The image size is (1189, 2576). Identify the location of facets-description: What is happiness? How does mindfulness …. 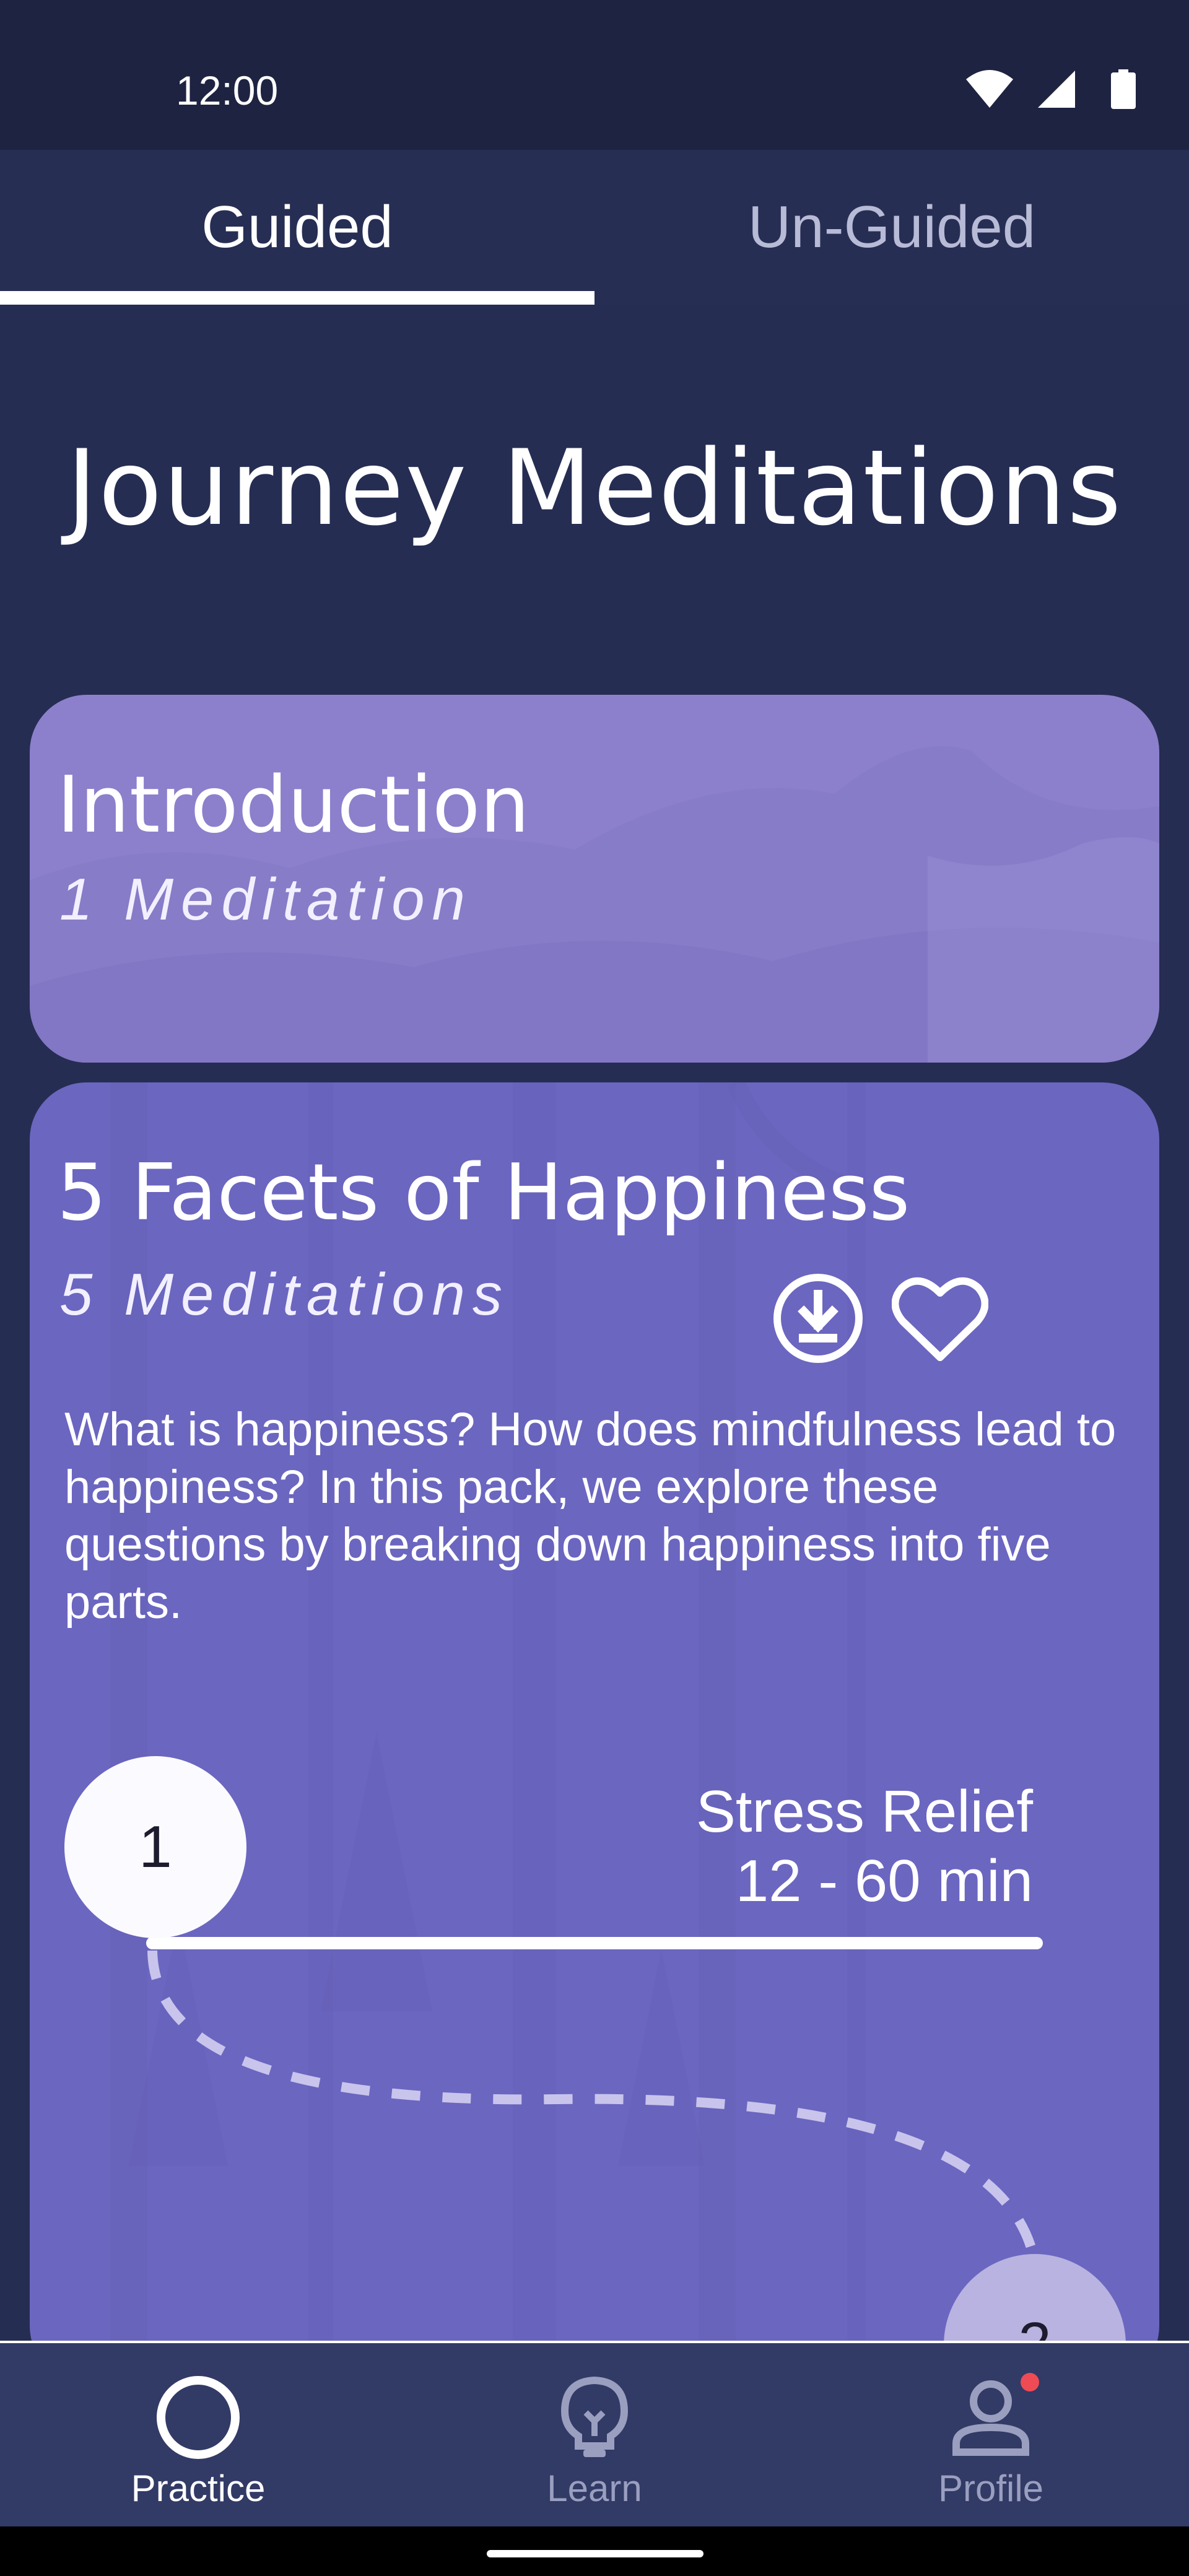
(590, 1516).